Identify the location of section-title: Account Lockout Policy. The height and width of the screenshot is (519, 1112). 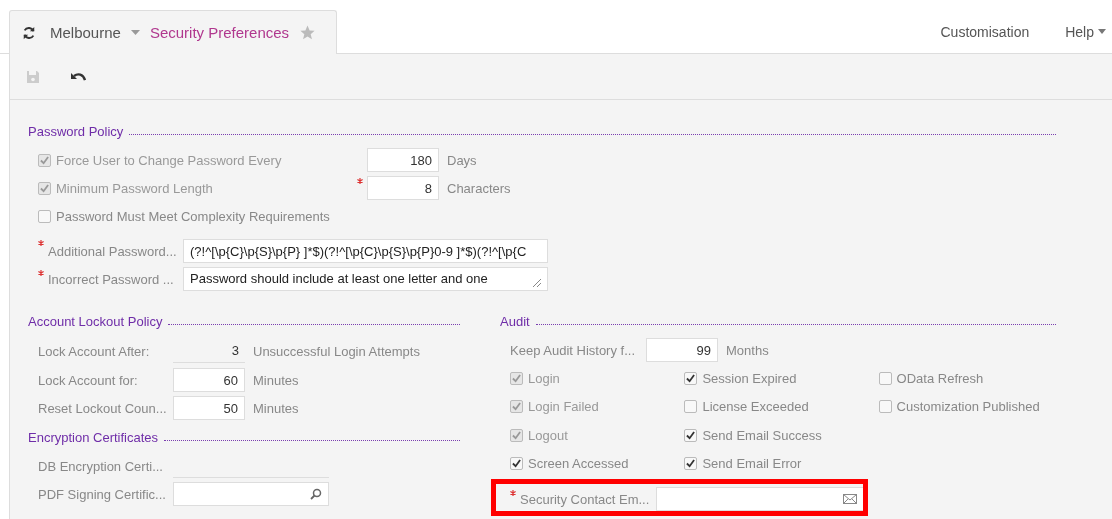
(95, 321).